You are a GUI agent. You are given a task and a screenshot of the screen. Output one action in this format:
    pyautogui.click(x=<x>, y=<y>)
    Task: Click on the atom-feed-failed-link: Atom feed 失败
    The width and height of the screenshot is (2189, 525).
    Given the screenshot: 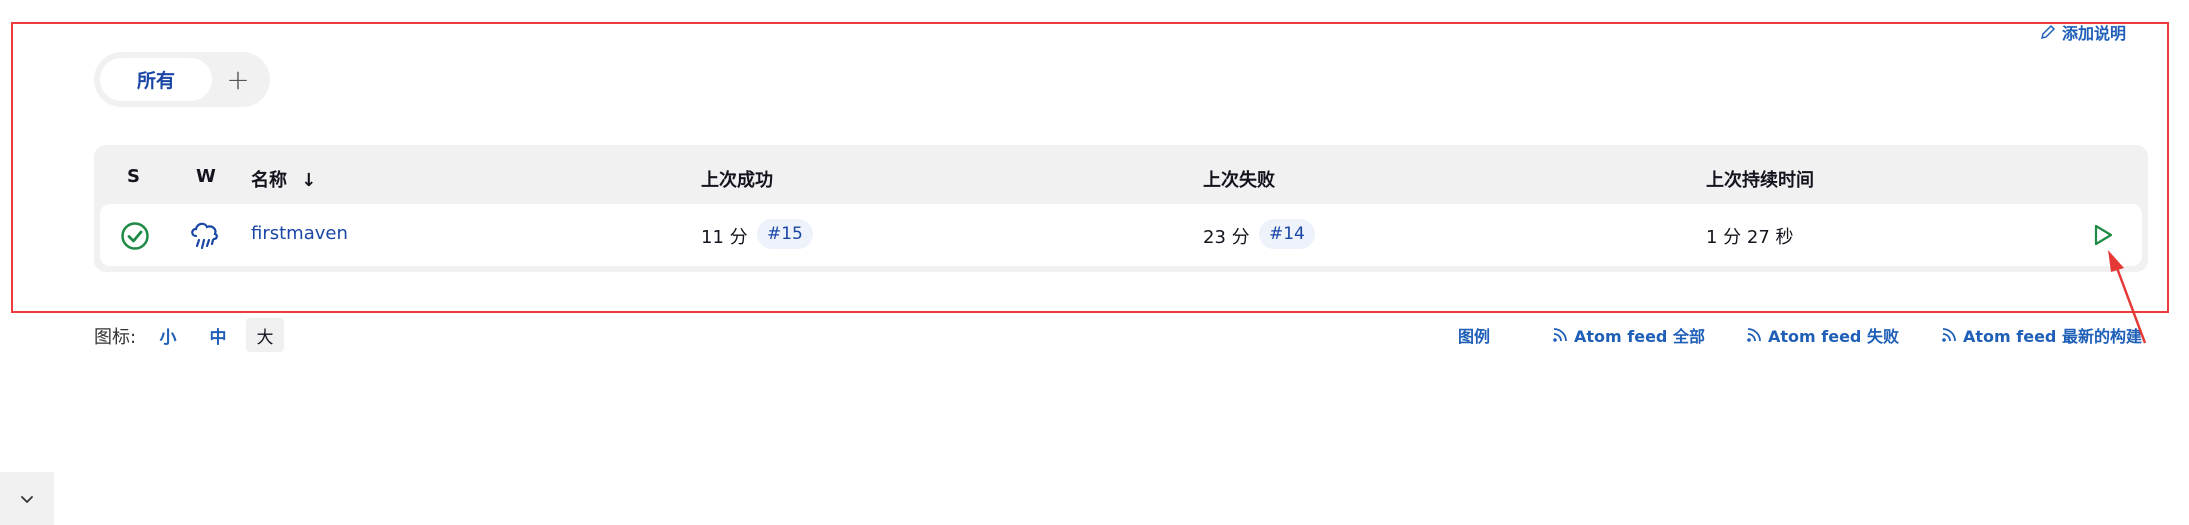 What is the action you would take?
    pyautogui.click(x=1822, y=335)
    